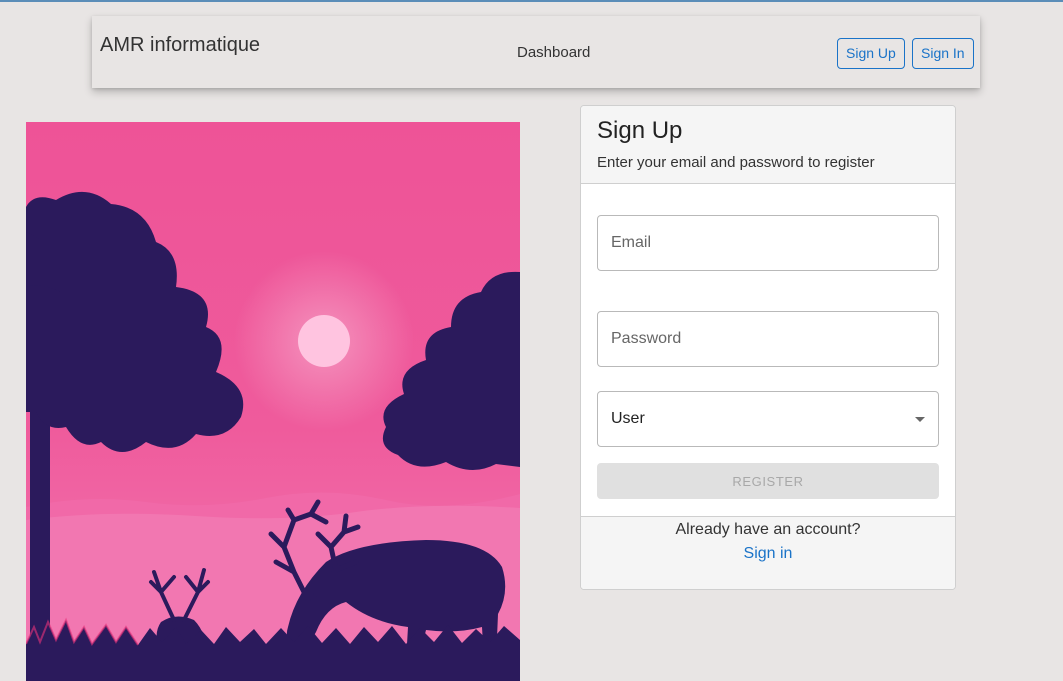 The width and height of the screenshot is (1063, 681). What do you see at coordinates (553, 52) in the screenshot?
I see `dashboard-link: Dashboard` at bounding box center [553, 52].